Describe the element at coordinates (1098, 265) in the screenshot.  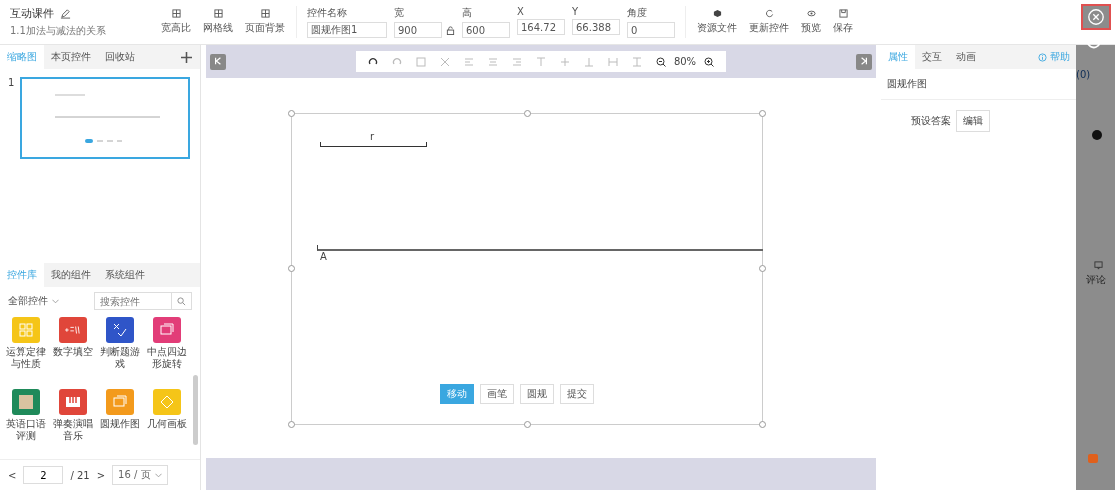
I see `comment-icon` at that location.